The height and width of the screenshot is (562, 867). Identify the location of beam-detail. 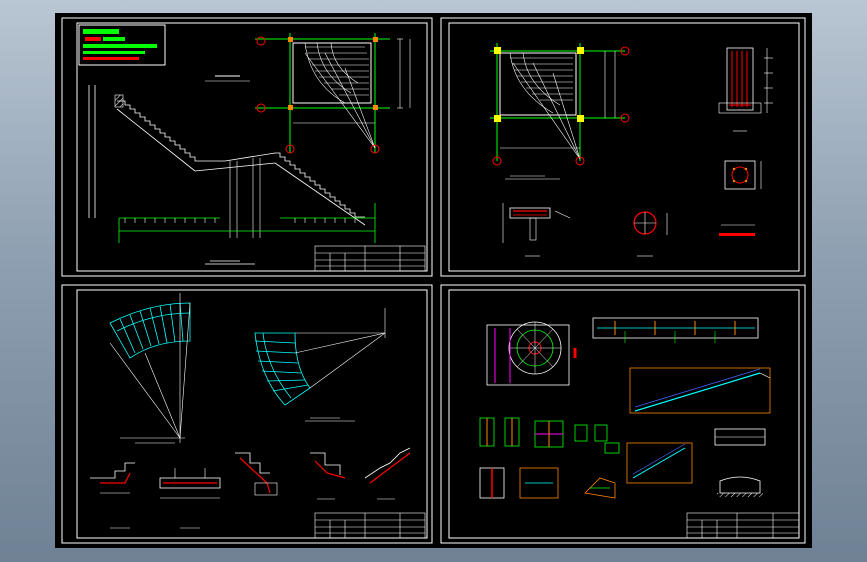
(536, 230).